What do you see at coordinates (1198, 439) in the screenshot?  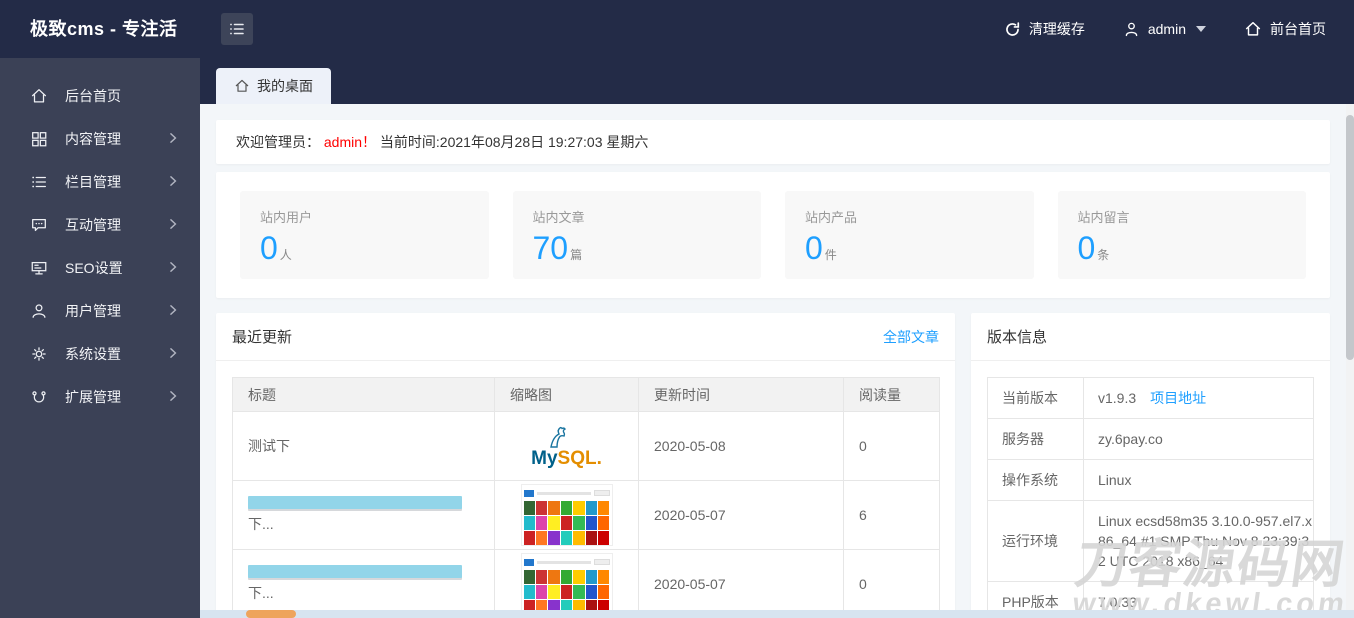 I see `version-value: zy.6pay.co` at bounding box center [1198, 439].